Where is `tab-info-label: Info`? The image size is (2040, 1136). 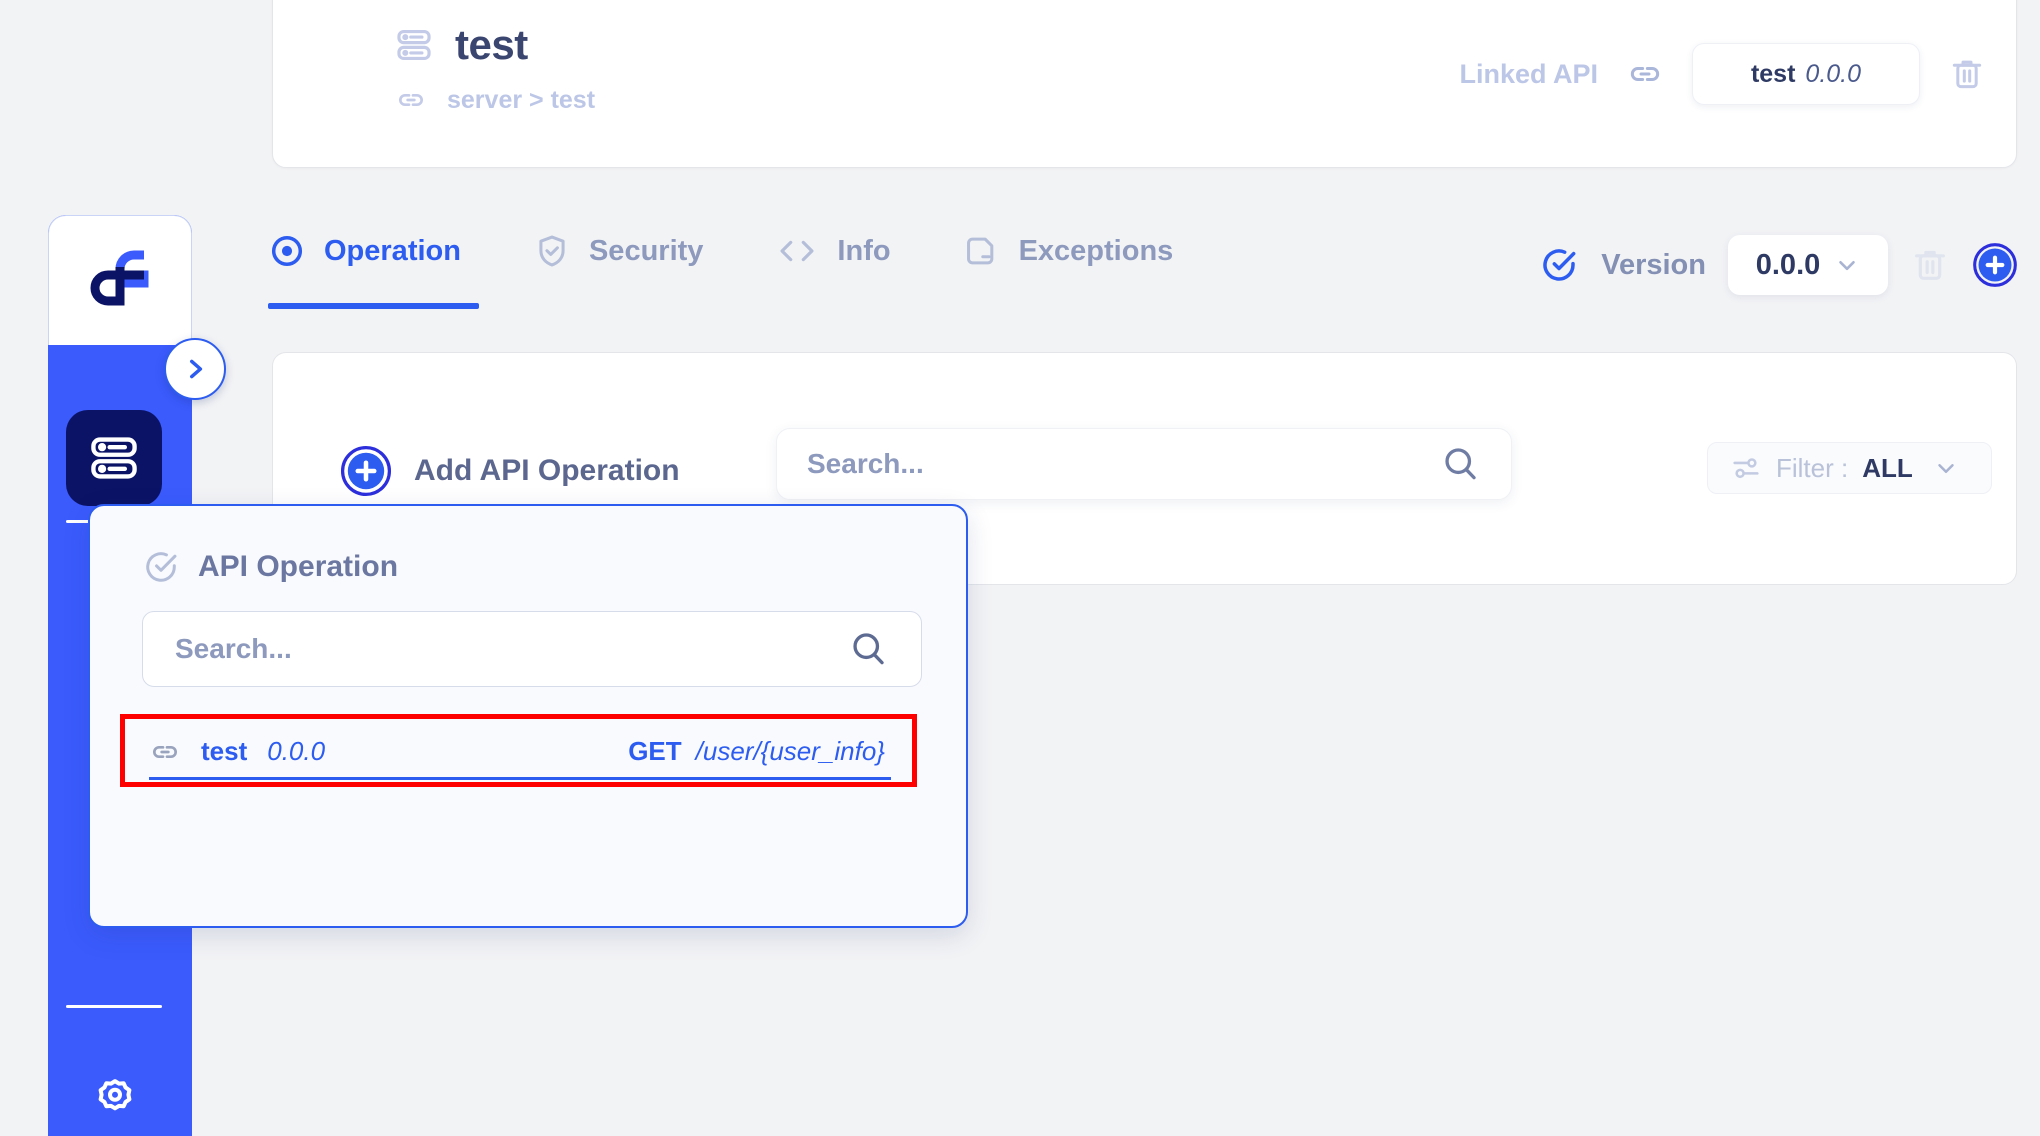
tab-info-label: Info is located at coordinates (864, 250).